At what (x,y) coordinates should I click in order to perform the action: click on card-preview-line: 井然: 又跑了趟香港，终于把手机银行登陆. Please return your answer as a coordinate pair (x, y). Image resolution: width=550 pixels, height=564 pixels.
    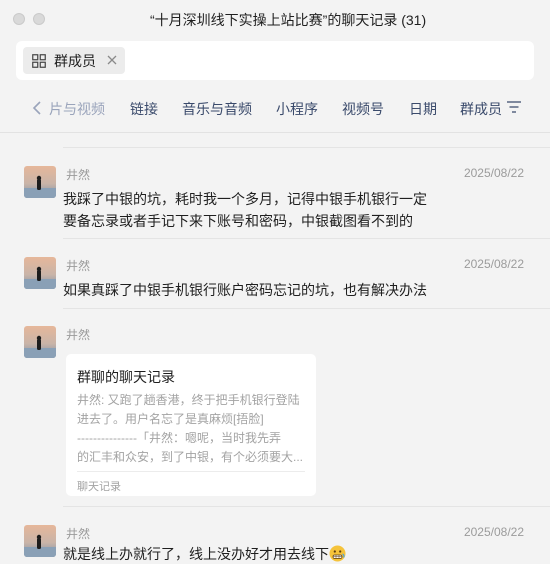
    Looking at the image, I should click on (188, 400).